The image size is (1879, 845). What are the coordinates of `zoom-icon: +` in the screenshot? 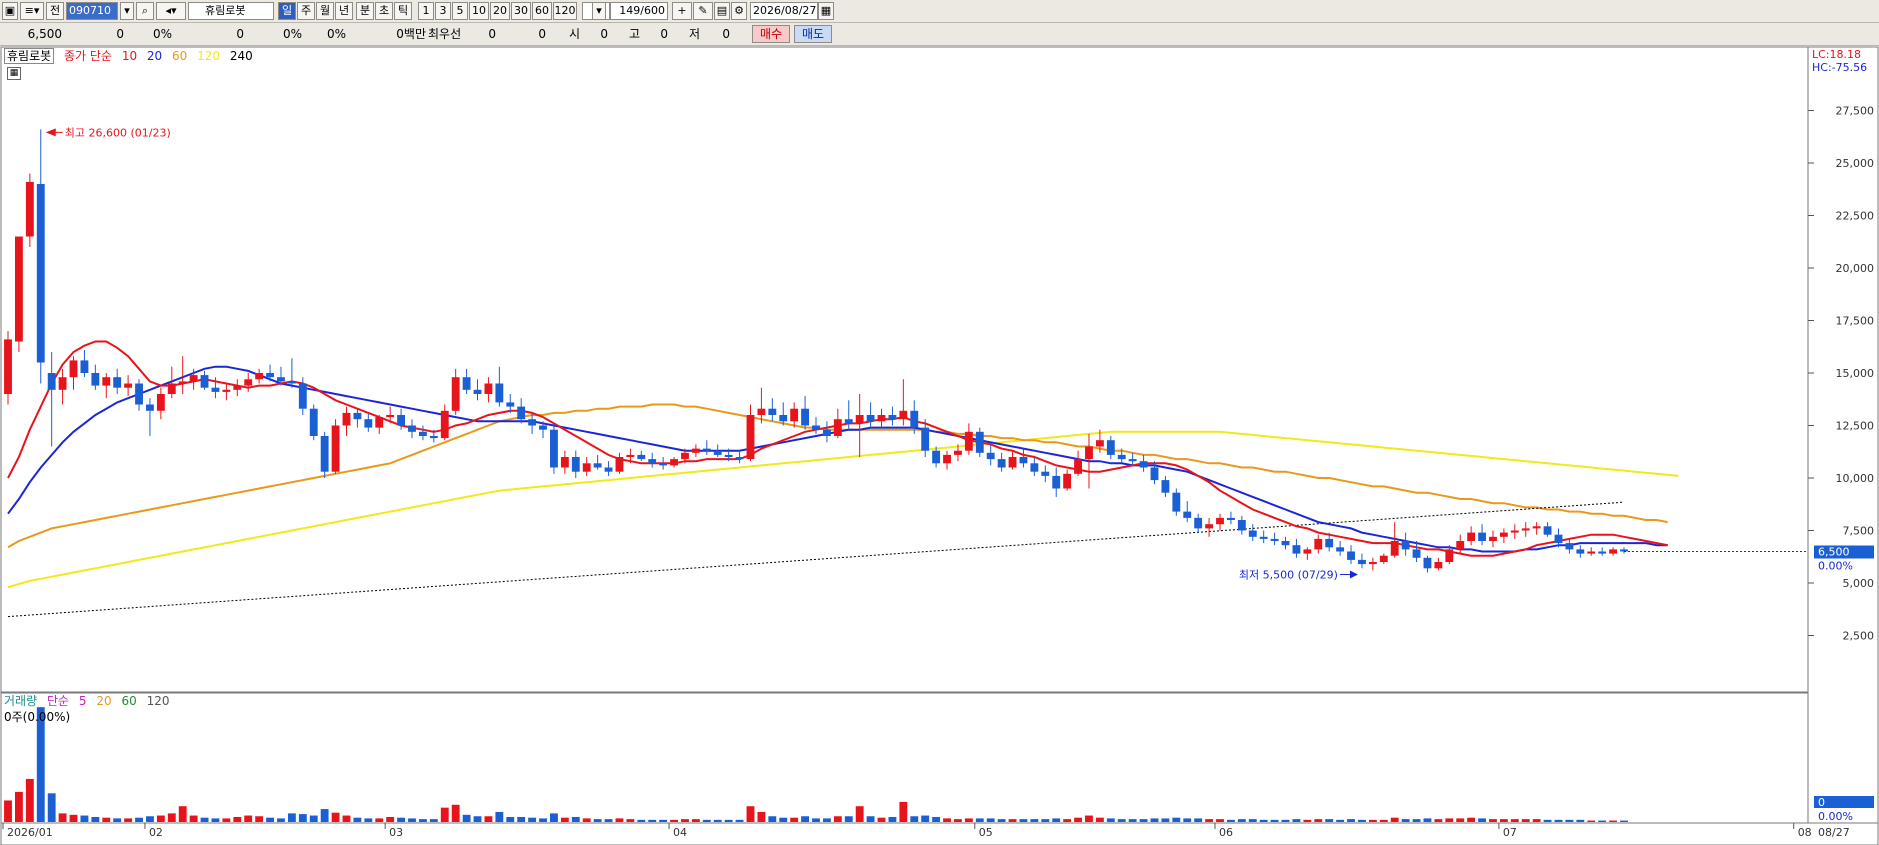 It's located at (682, 11).